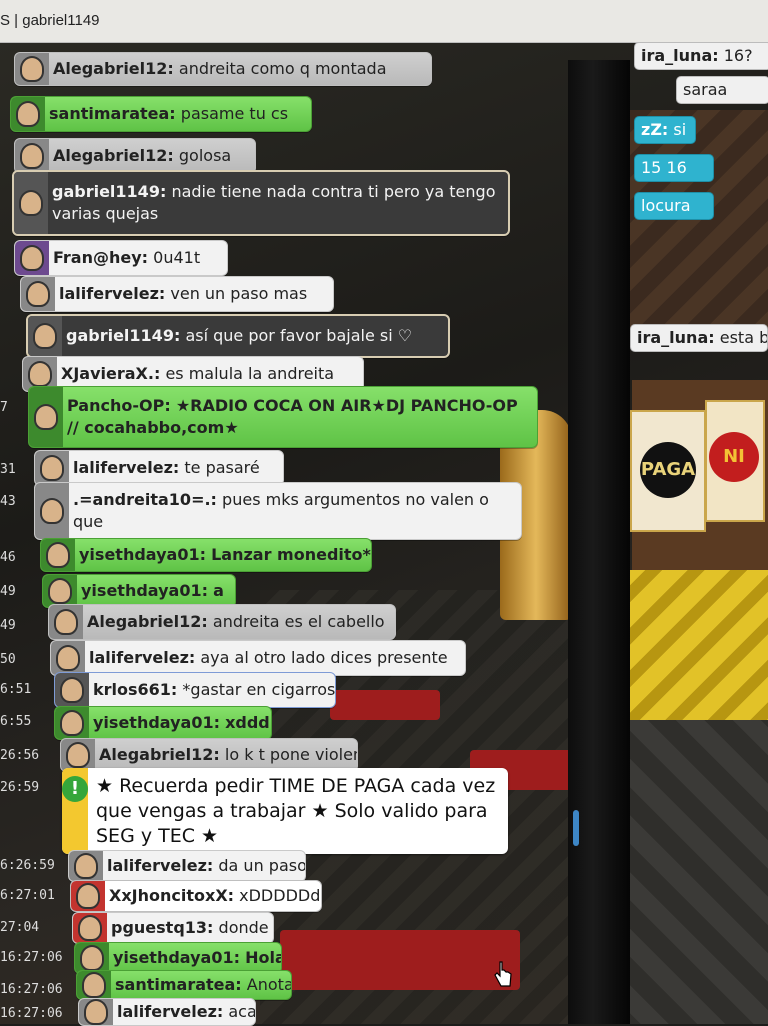 This screenshot has height=1026, width=768. What do you see at coordinates (163, 723) in the screenshot?
I see `chat-message: yisethdaya01: xddd` at bounding box center [163, 723].